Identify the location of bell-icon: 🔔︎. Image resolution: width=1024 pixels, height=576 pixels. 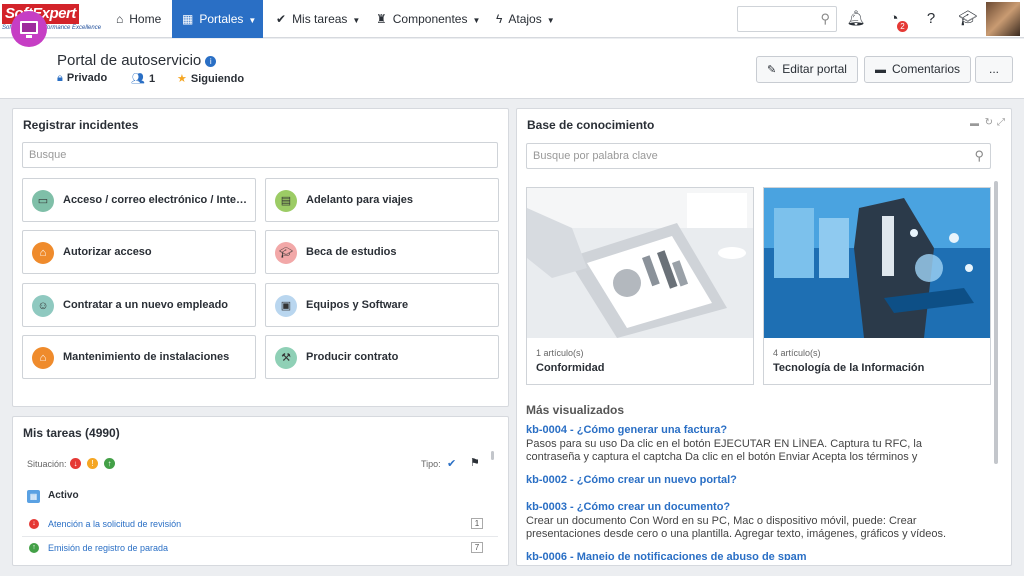
(856, 19).